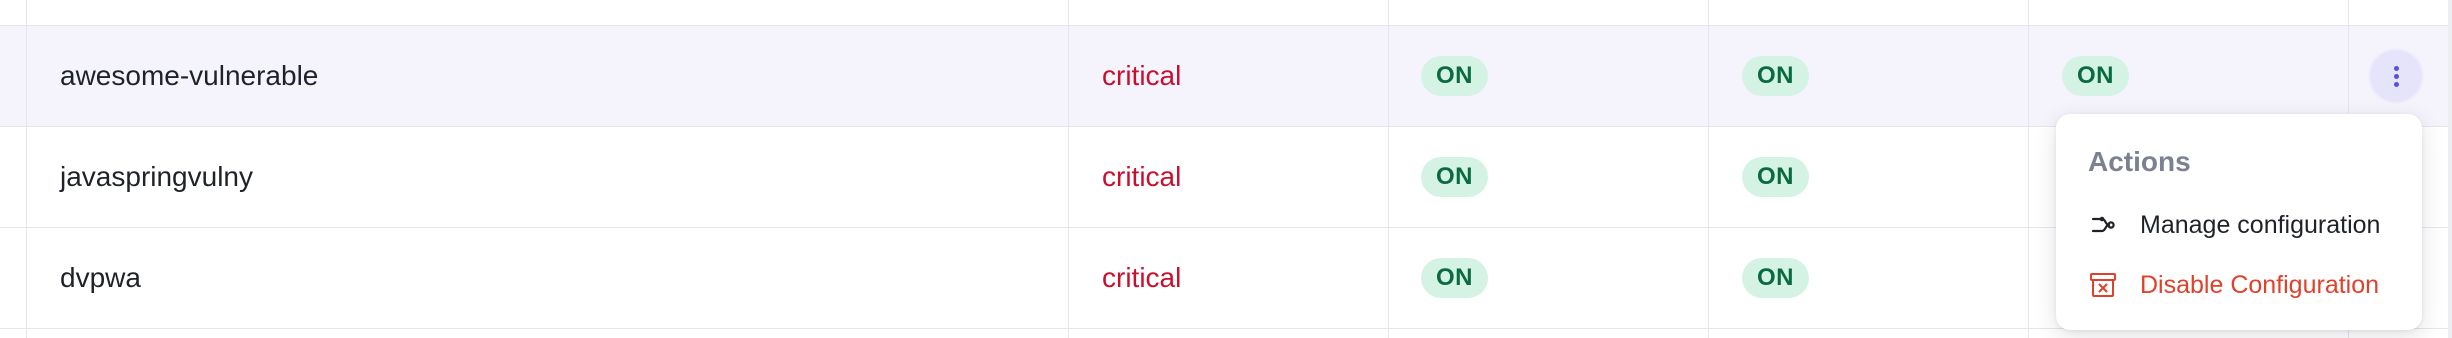 The width and height of the screenshot is (2452, 338). I want to click on menu-title: Actions, so click(2139, 161).